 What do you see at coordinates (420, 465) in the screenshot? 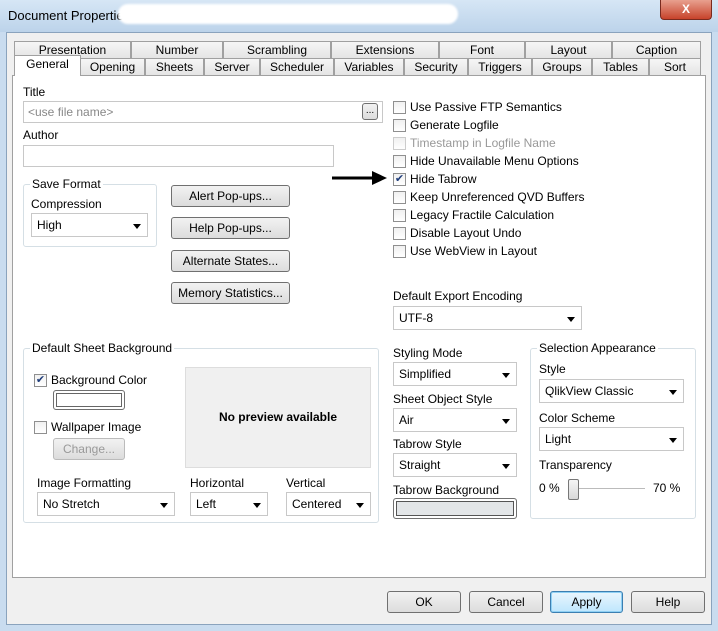
I see `tabrow-style-value: Straight` at bounding box center [420, 465].